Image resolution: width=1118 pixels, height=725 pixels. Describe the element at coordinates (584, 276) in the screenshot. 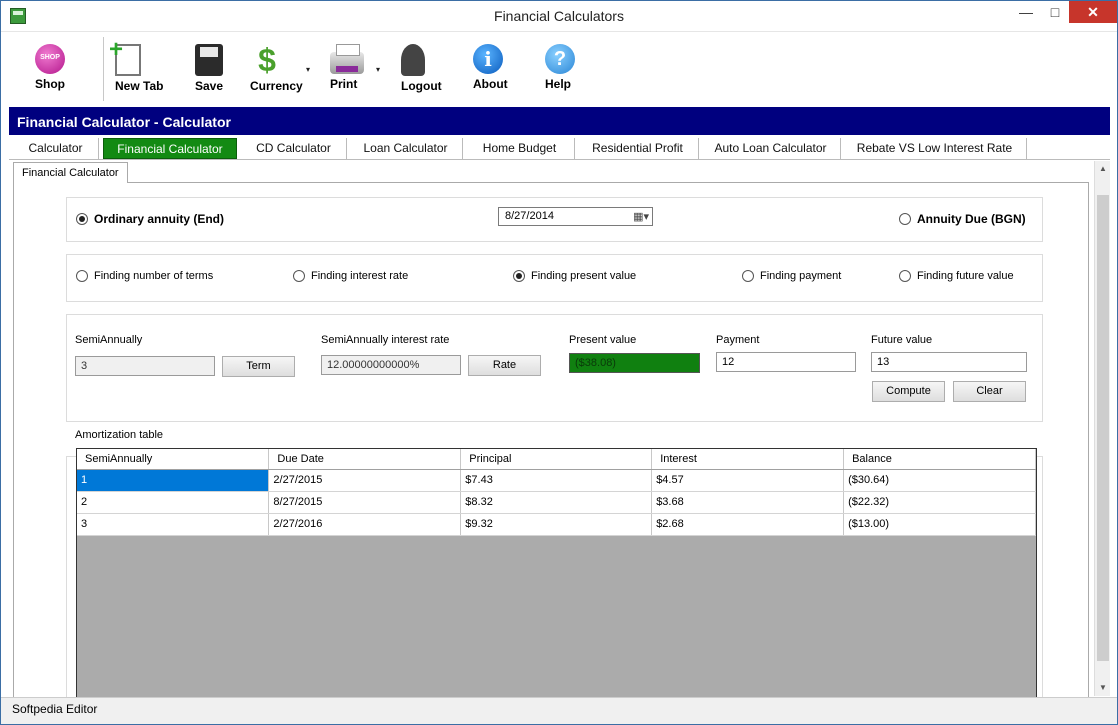

I see `finding-present-value-label: Finding present value` at that location.